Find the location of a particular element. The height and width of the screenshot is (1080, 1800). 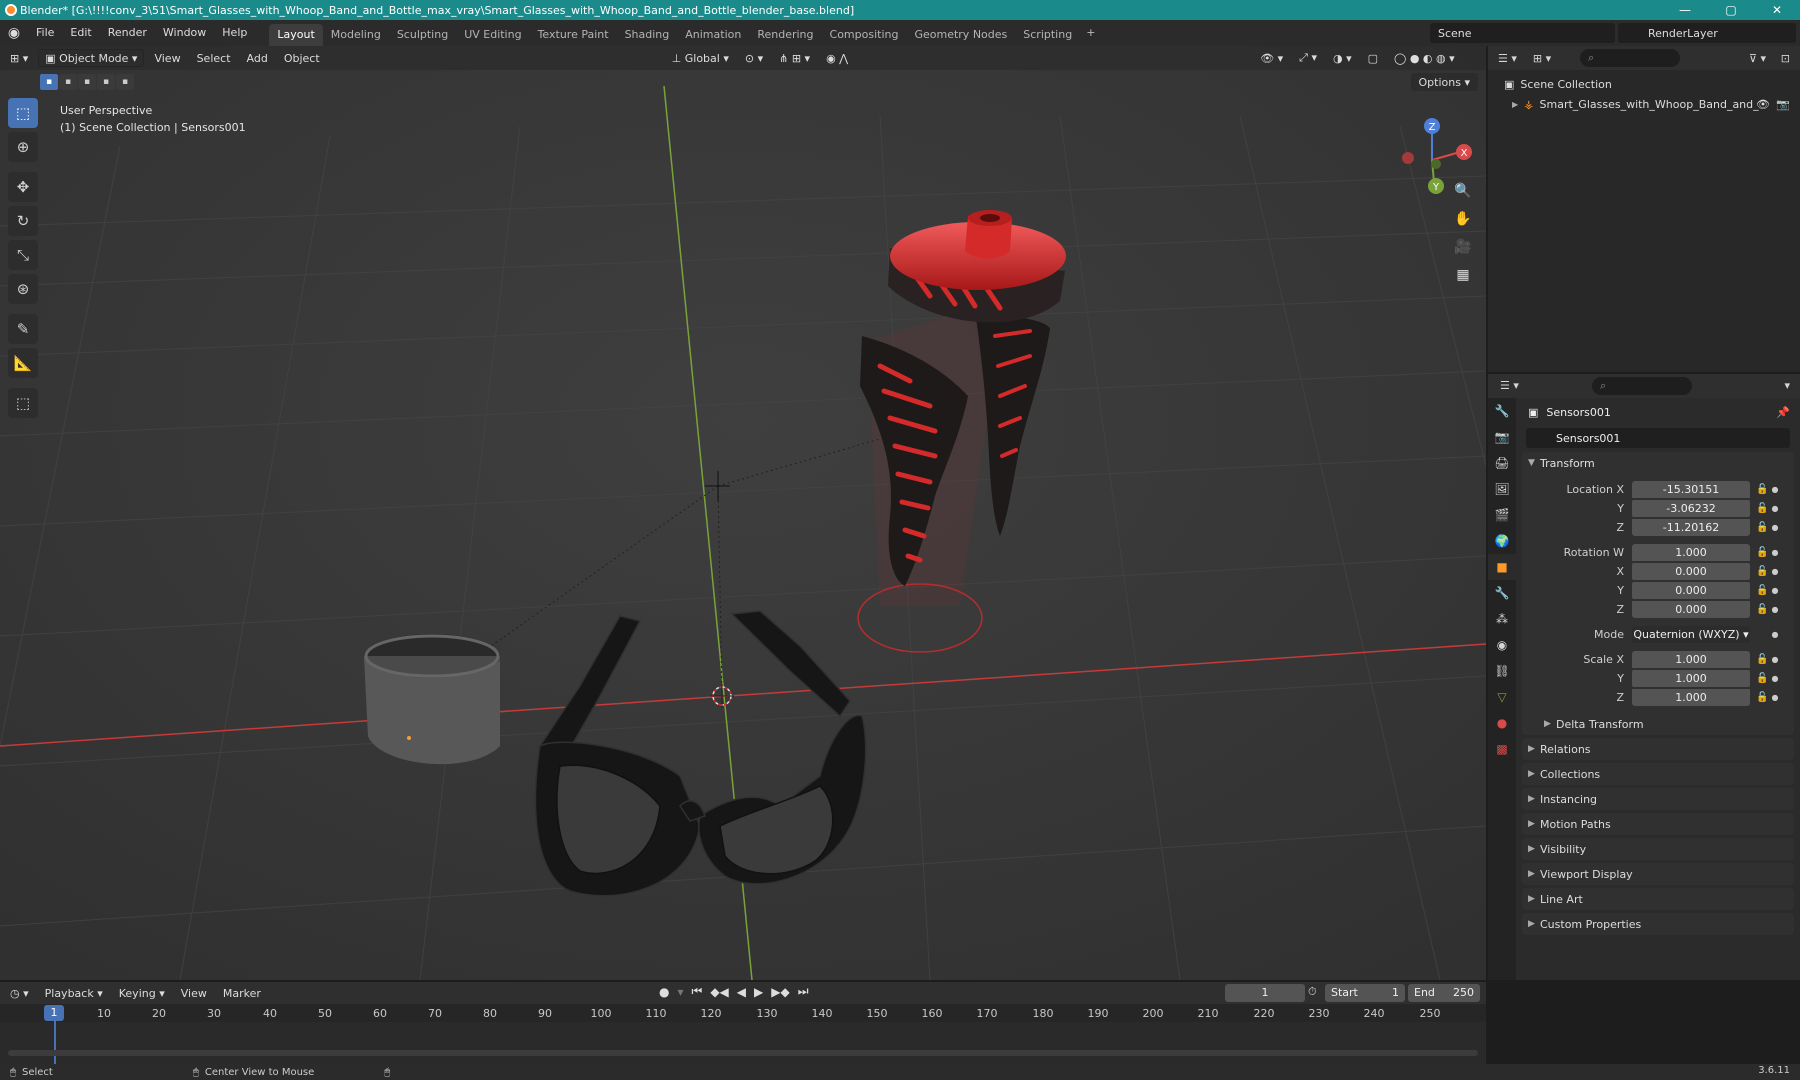

play-icon: ▶ is located at coordinates (758, 992).